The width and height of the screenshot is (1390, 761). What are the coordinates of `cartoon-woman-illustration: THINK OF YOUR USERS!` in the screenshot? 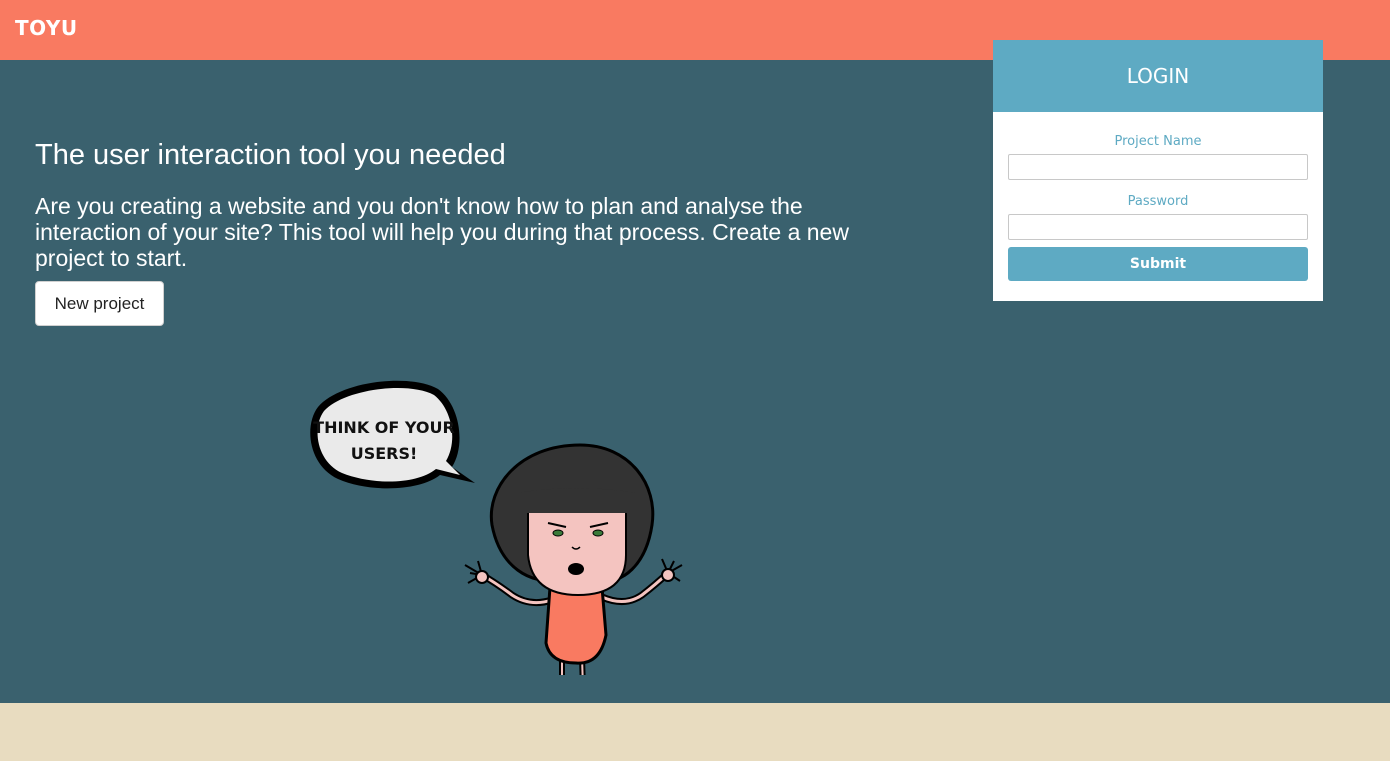 It's located at (496, 527).